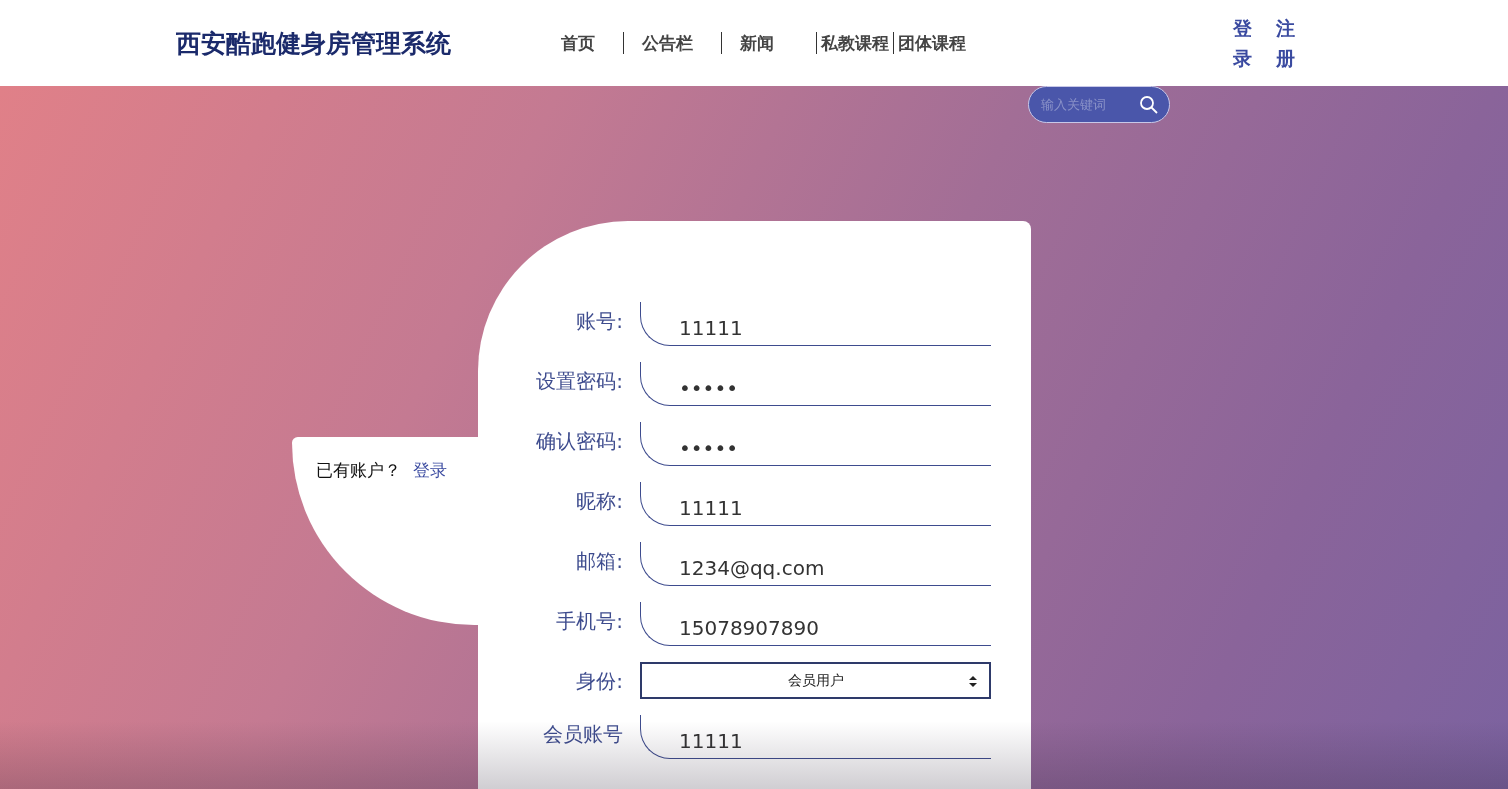 The height and width of the screenshot is (789, 1508). Describe the element at coordinates (358, 470) in the screenshot. I see `side-text: 已有账户？` at that location.